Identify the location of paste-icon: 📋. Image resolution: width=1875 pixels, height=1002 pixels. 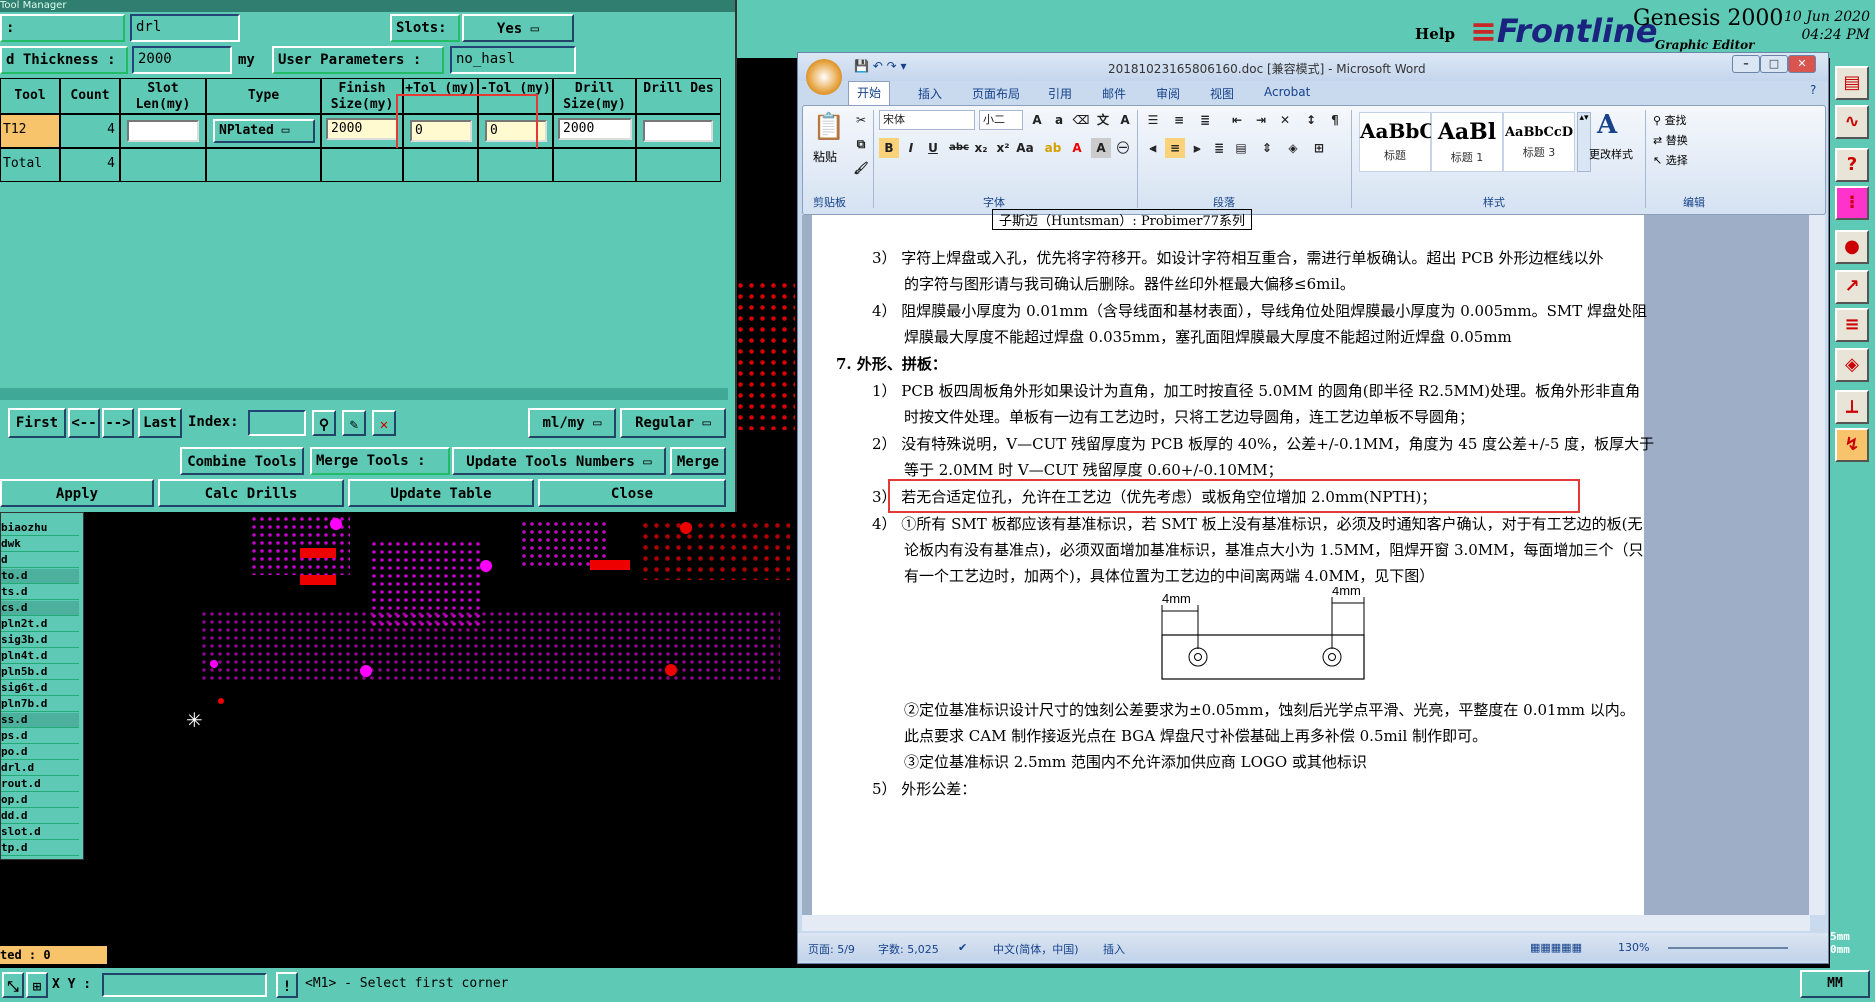
(829, 129).